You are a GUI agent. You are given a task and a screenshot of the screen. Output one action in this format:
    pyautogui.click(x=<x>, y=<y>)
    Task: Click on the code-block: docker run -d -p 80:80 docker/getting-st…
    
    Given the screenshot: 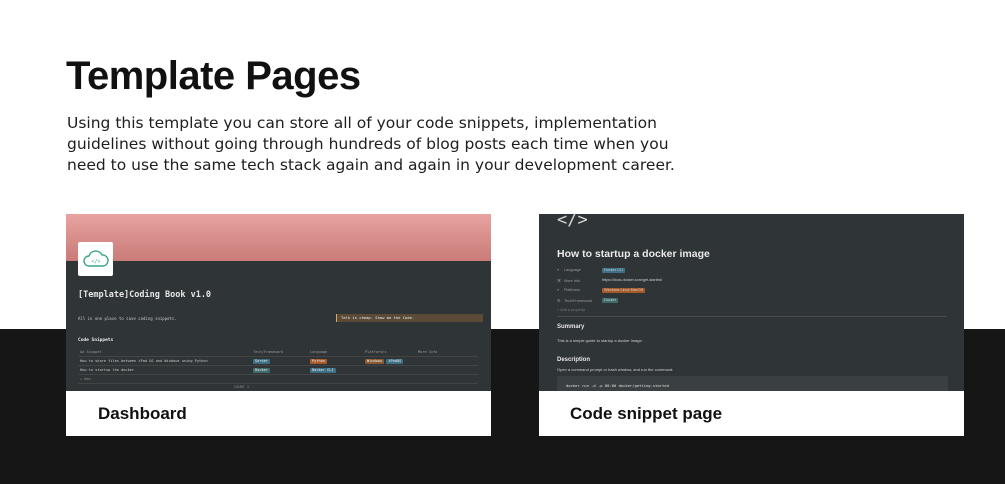 What is the action you would take?
    pyautogui.click(x=752, y=383)
    